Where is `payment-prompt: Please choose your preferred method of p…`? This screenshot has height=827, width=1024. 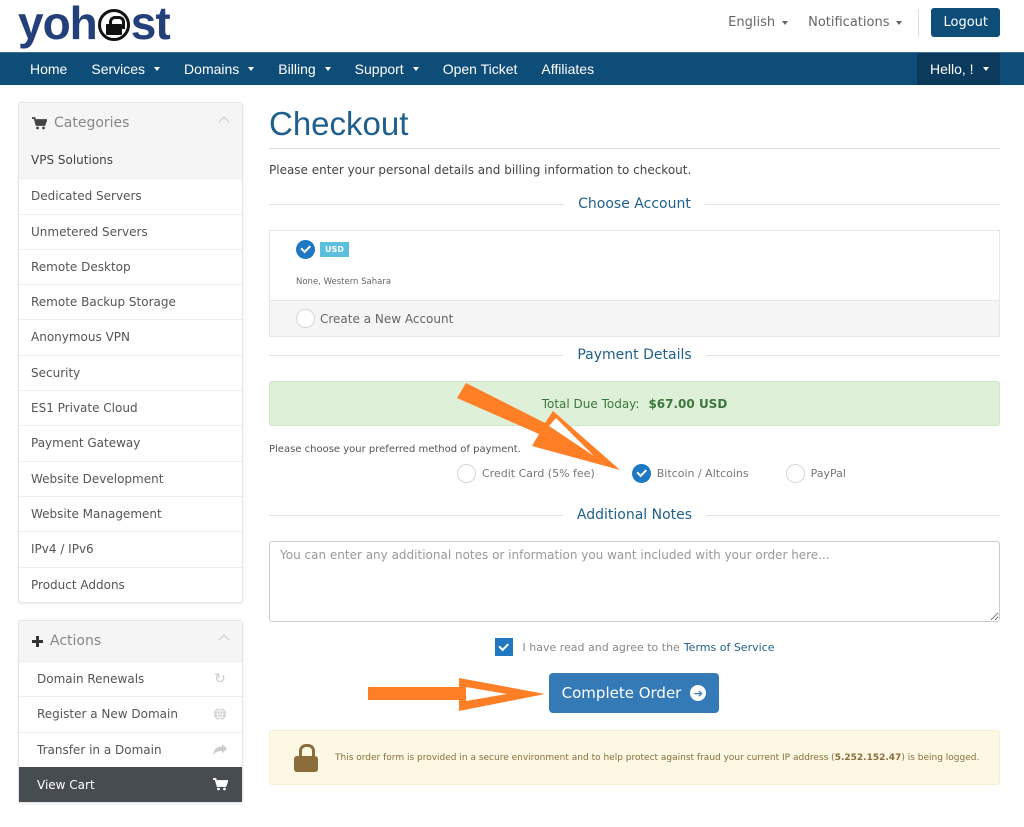 payment-prompt: Please choose your preferred method of p… is located at coordinates (395, 449).